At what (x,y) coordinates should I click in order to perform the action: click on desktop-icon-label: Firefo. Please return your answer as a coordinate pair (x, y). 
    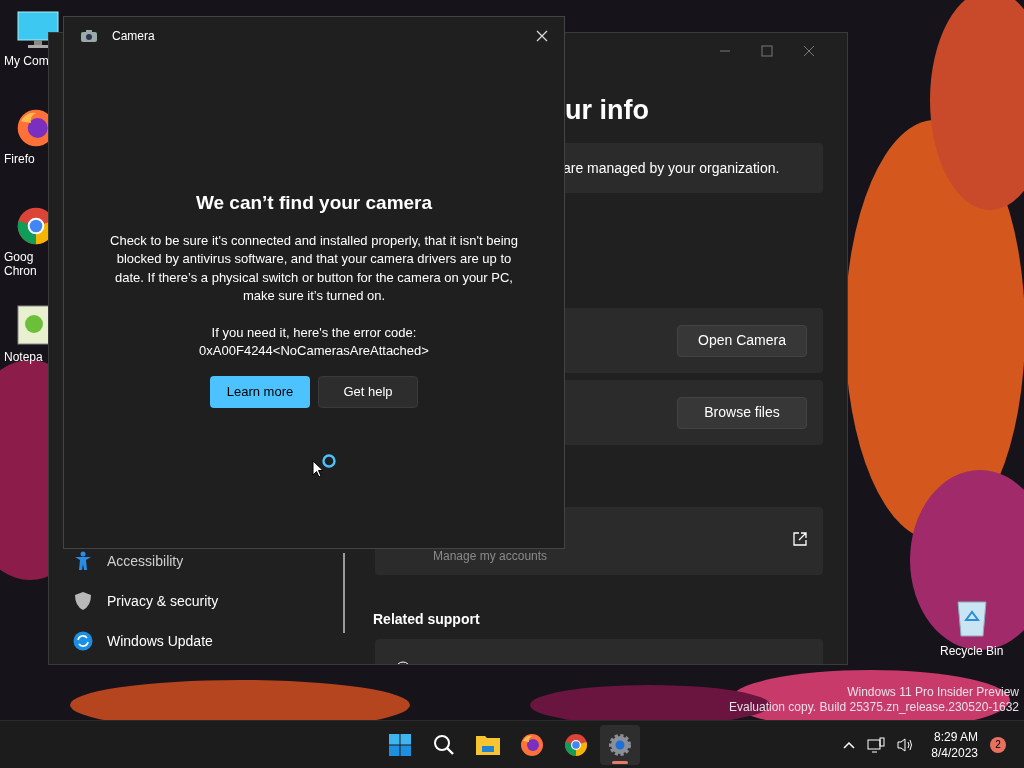
    Looking at the image, I should click on (19, 159).